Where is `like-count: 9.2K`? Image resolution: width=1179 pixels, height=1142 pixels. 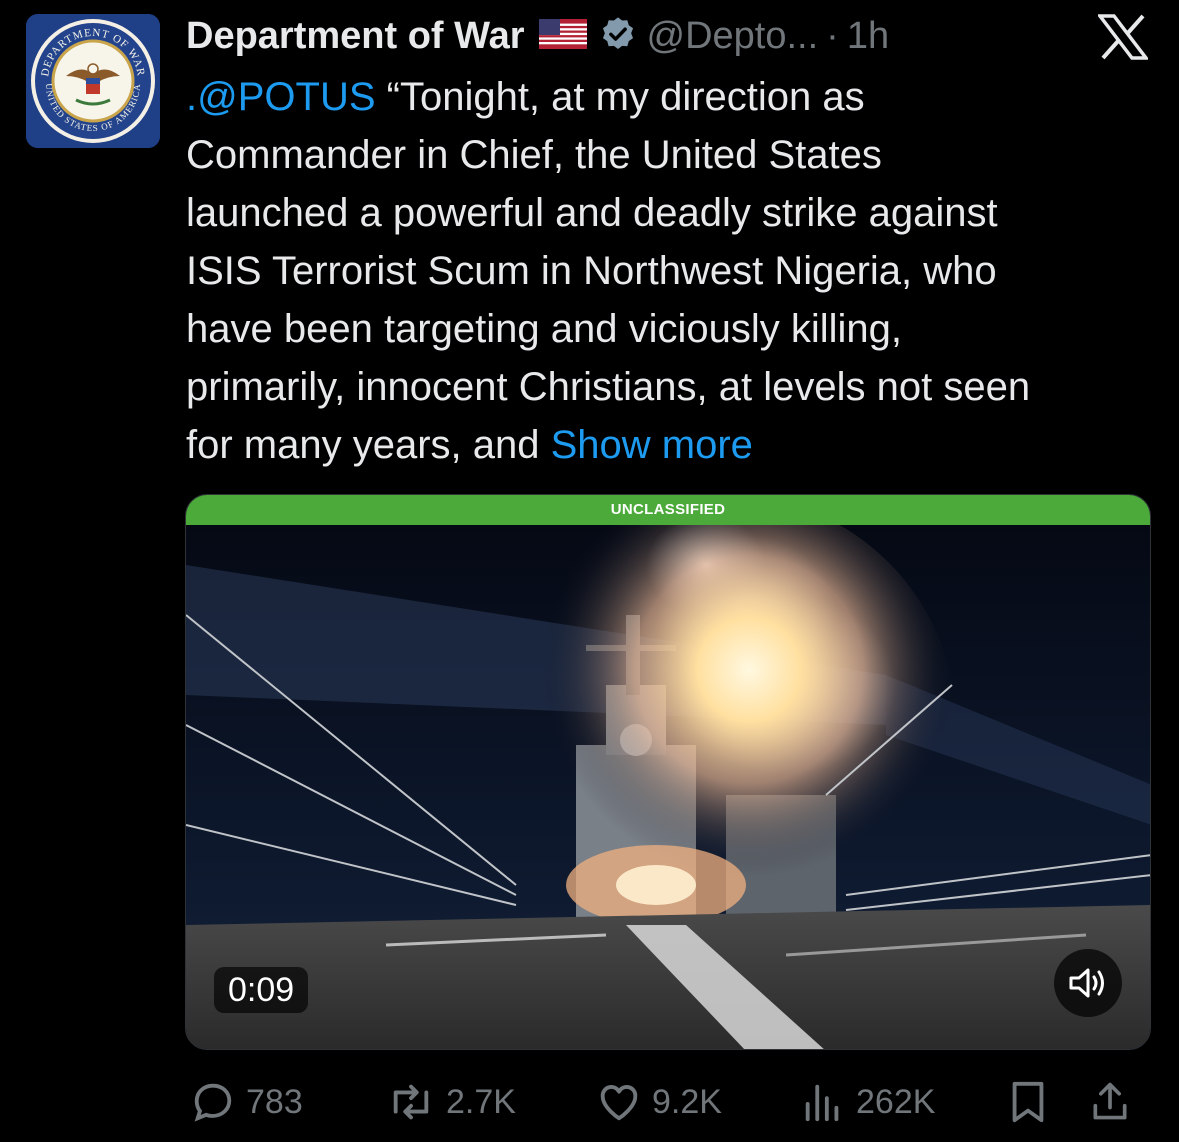 like-count: 9.2K is located at coordinates (687, 1101).